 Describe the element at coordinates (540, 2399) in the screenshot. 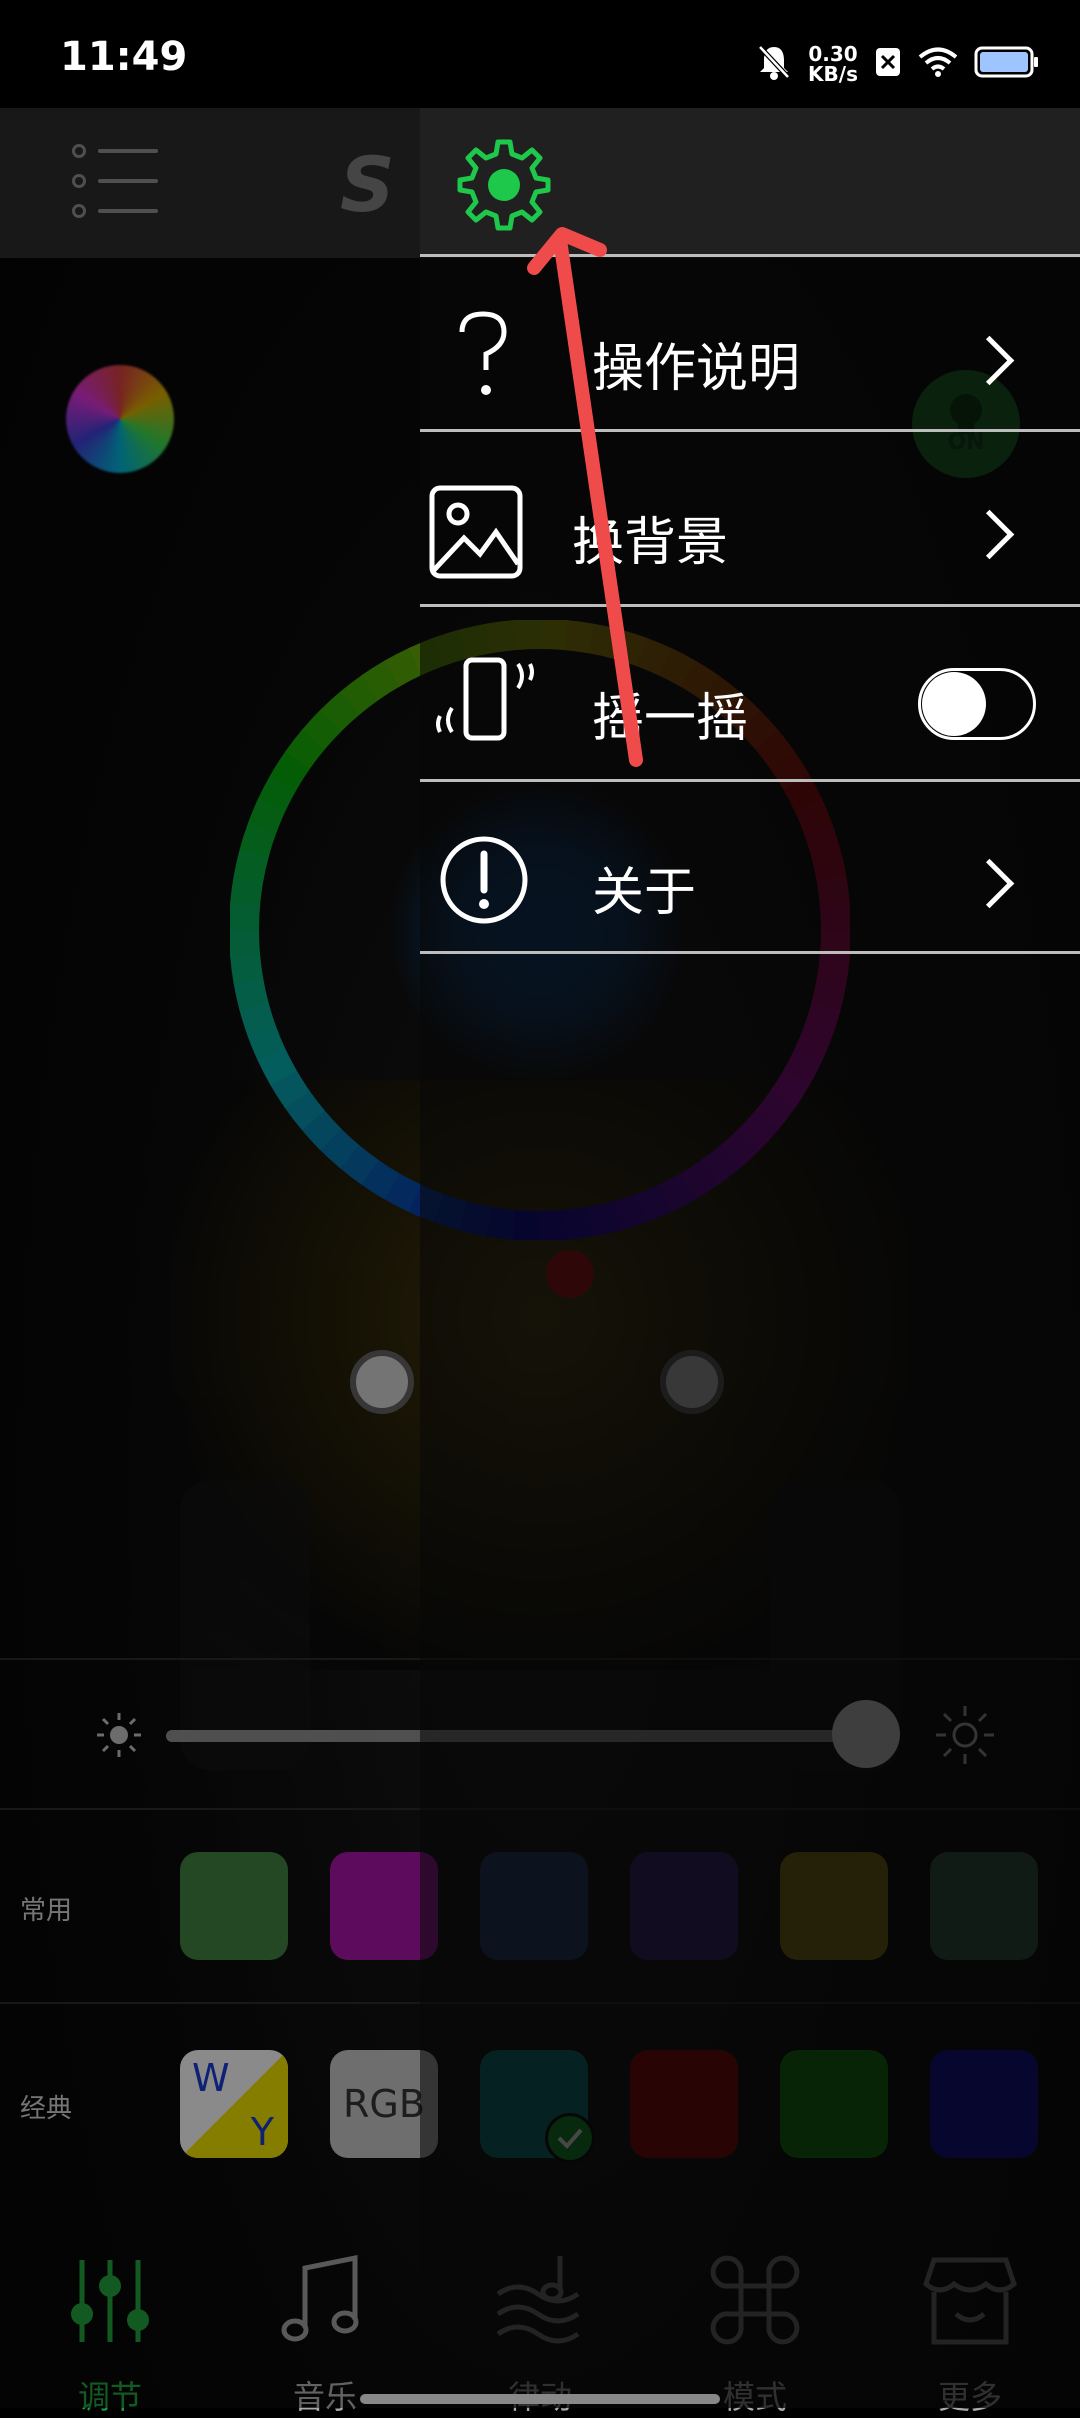

I see `home-indicator` at that location.